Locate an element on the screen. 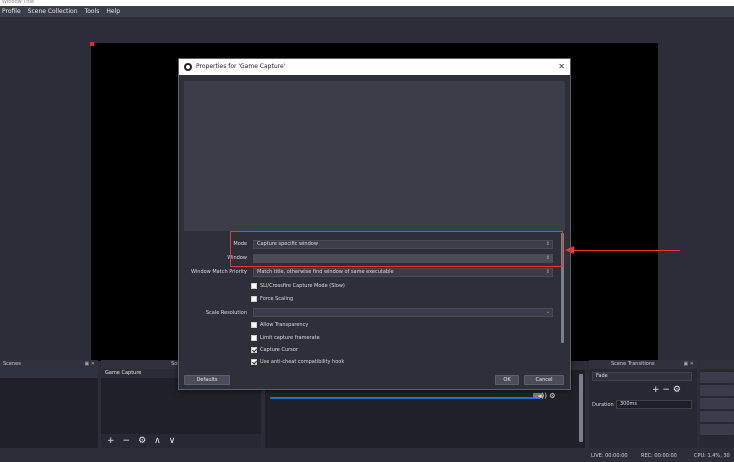  gear-icon: ⚙ is located at coordinates (552, 396).